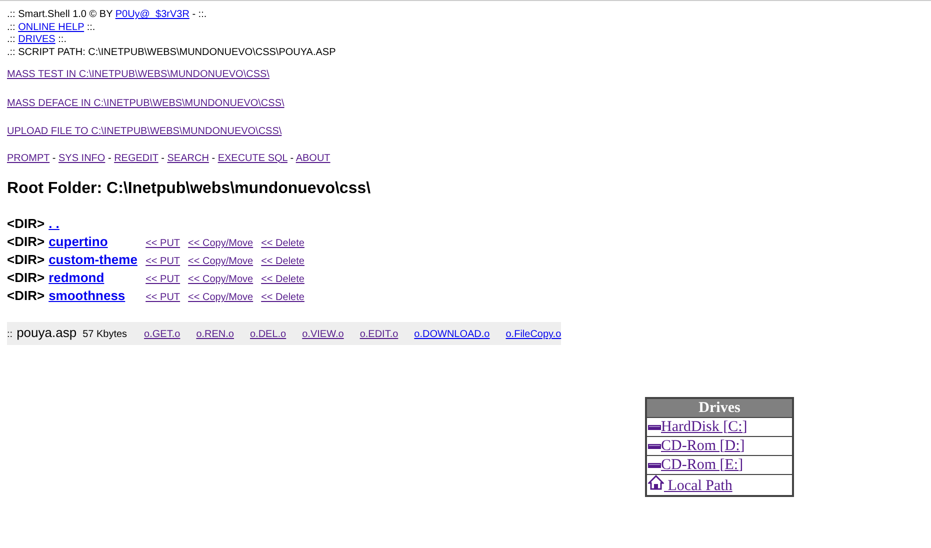  Describe the element at coordinates (60, 14) in the screenshot. I see `title-text: .:: Smart.Shell 1.0 © BY` at that location.